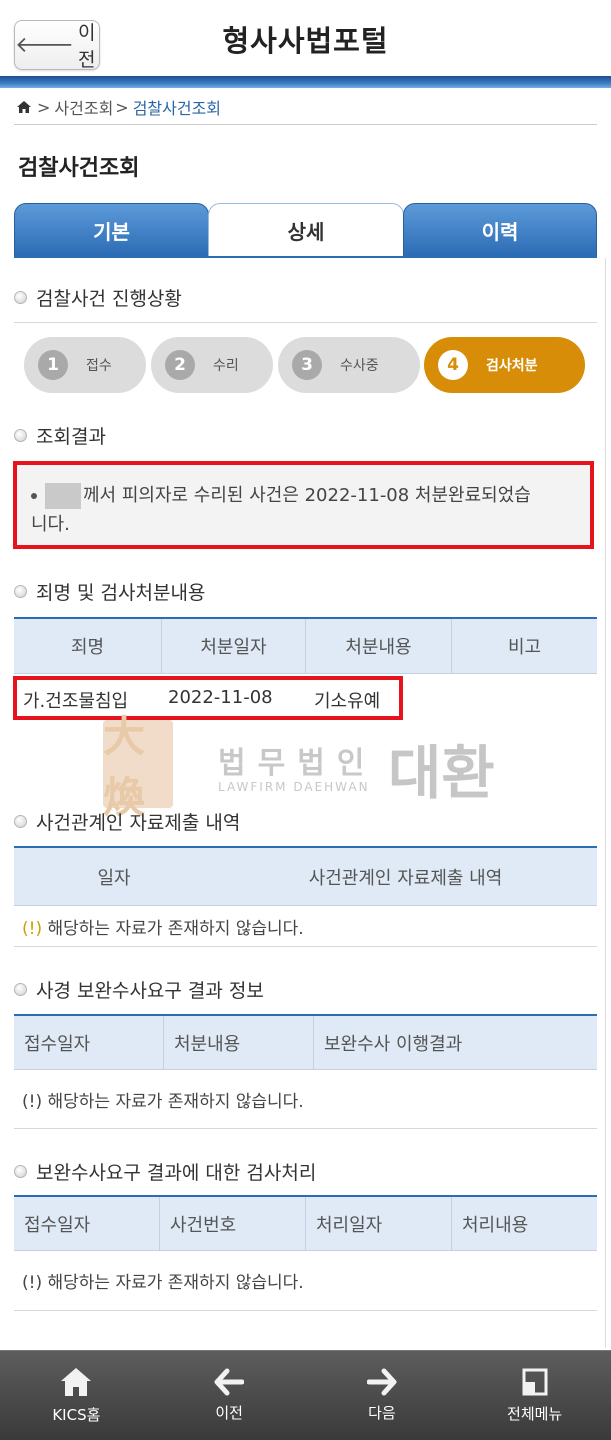 The image size is (611, 1440). I want to click on column-header: 처리일자, so click(379, 1223).